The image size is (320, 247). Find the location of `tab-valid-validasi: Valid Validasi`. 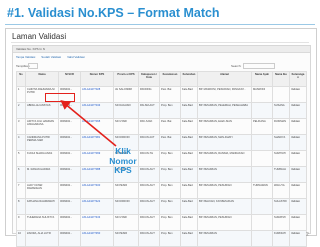

tab-valid-validasi: Valid Validasi is located at coordinates (76, 57).